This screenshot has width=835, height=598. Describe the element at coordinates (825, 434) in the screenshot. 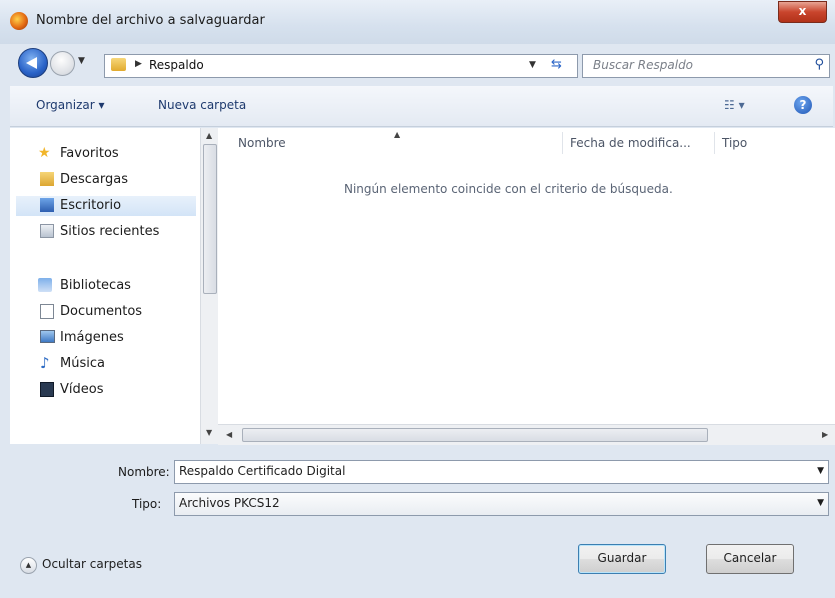

I see `scroll-right-icon: ▶` at that location.